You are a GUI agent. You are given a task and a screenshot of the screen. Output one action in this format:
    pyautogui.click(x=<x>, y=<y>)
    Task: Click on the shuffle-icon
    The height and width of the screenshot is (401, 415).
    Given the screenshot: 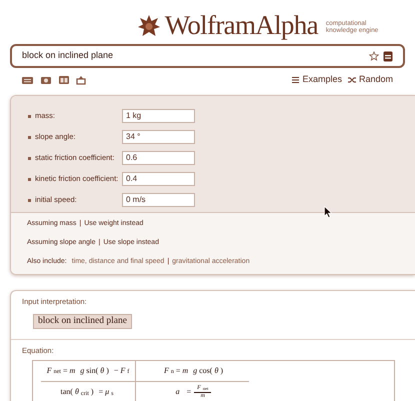 What is the action you would take?
    pyautogui.click(x=352, y=80)
    